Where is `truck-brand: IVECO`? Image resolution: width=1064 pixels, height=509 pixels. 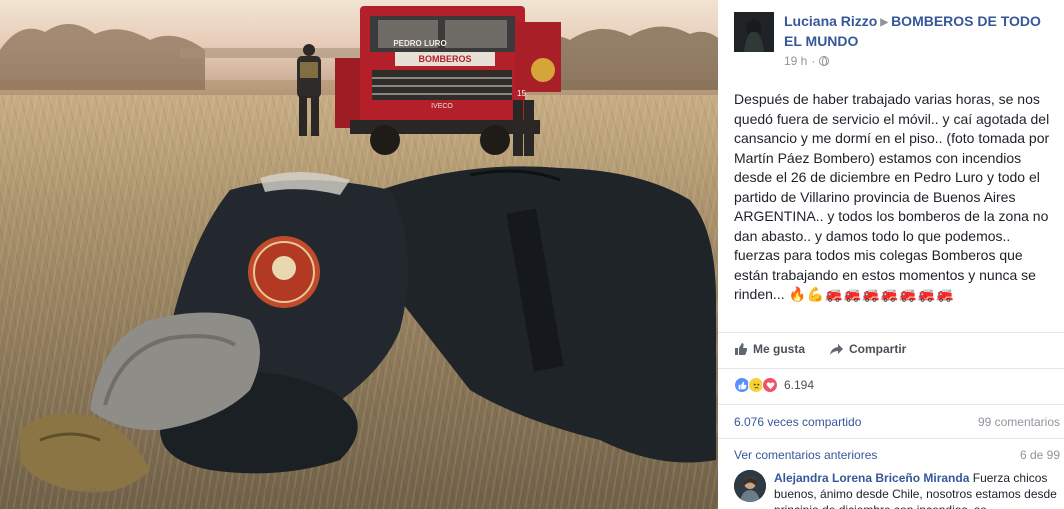
truck-brand: IVECO is located at coordinates (442, 106).